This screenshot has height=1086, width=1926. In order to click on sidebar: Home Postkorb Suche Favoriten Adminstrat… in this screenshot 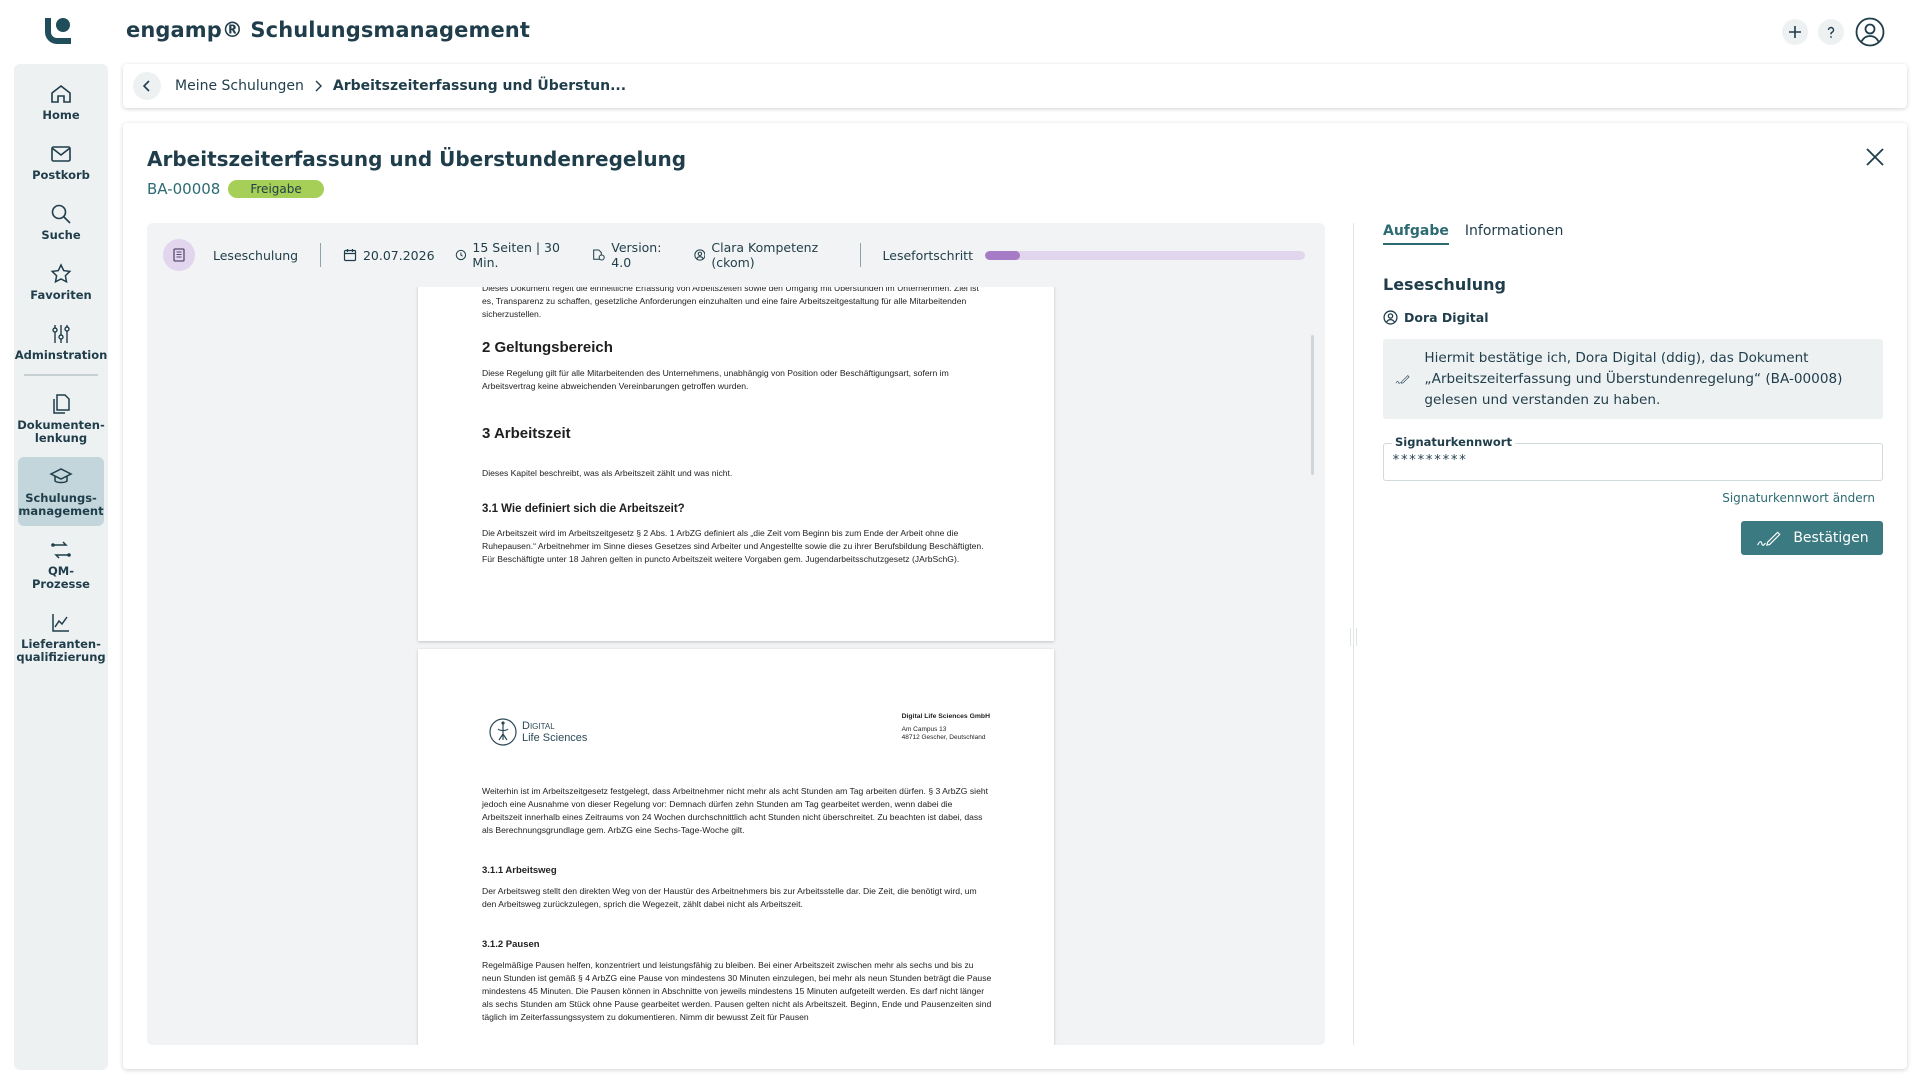, I will do `click(61, 567)`.